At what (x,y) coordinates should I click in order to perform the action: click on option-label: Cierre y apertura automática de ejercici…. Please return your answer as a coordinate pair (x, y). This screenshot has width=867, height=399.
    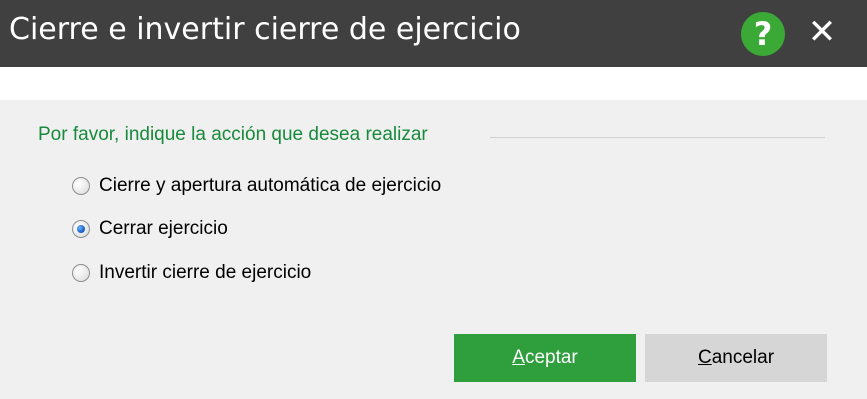
    Looking at the image, I should click on (270, 185).